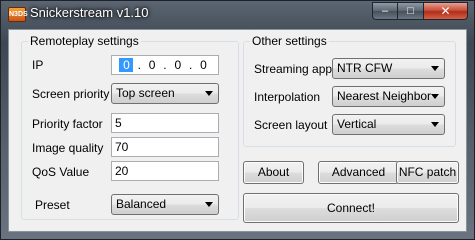 The width and height of the screenshot is (475, 240). I want to click on qos-value-input: 20, so click(165, 171).